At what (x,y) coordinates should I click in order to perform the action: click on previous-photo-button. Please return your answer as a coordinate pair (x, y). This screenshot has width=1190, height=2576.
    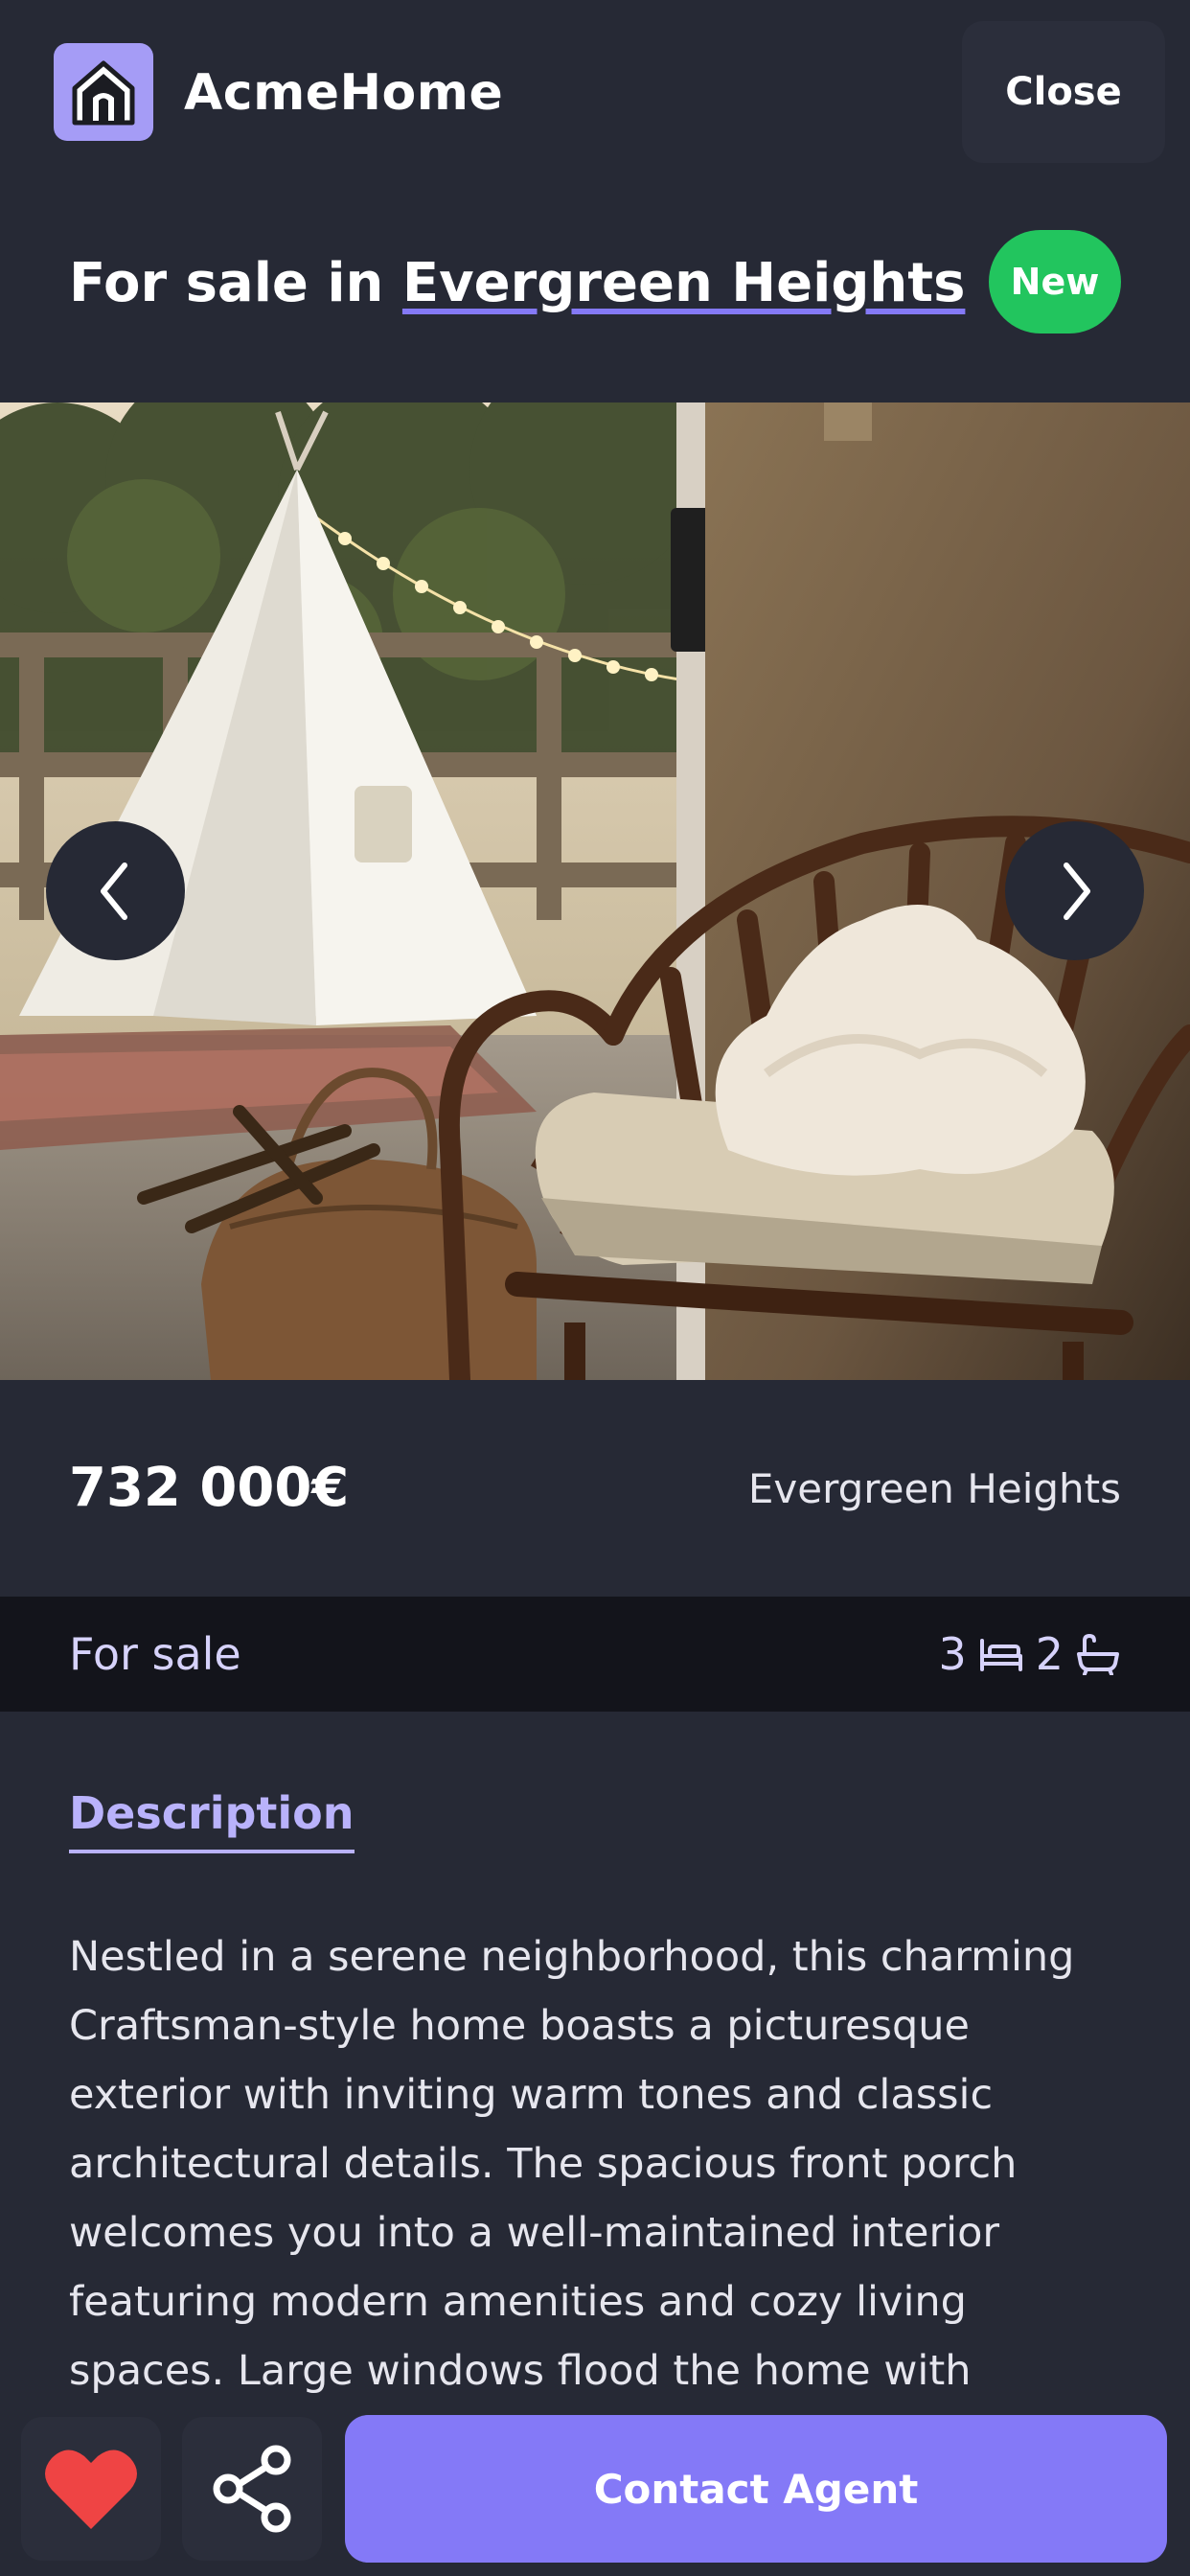
    Looking at the image, I should click on (116, 890).